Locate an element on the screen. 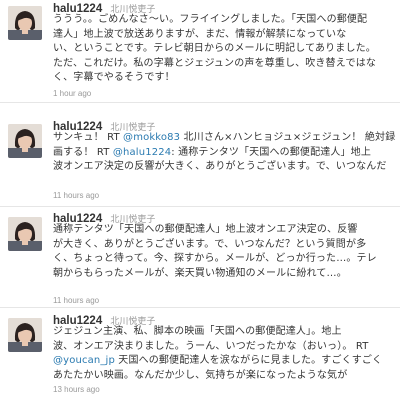  tweet-text-segment: ううう。。ごめんなさ〜い。フライイングしました。「天国への郵便配 is located at coordinates (210, 19).